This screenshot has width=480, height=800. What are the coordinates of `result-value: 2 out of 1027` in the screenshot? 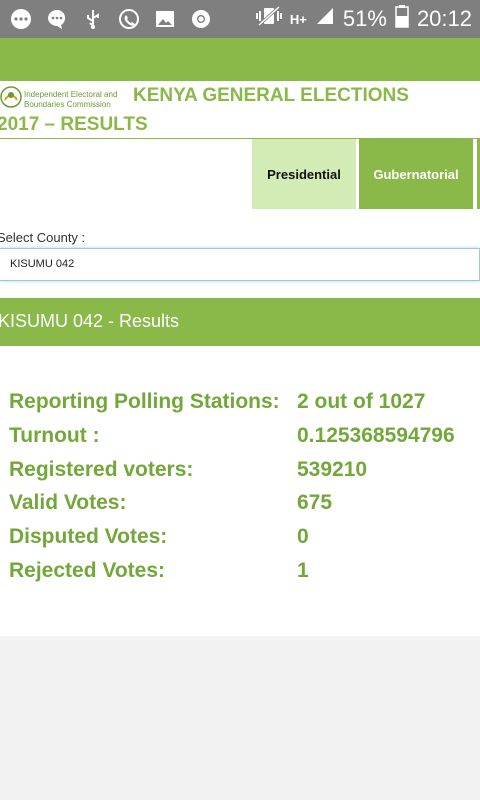 It's located at (361, 401).